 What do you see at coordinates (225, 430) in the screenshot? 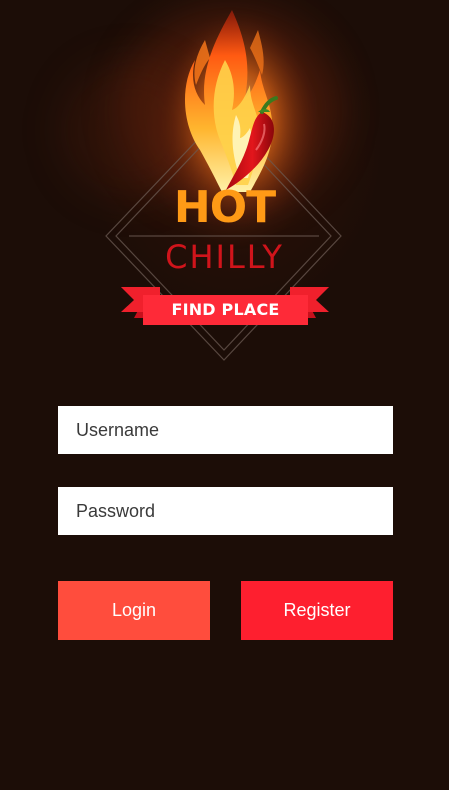
I see `username-input` at bounding box center [225, 430].